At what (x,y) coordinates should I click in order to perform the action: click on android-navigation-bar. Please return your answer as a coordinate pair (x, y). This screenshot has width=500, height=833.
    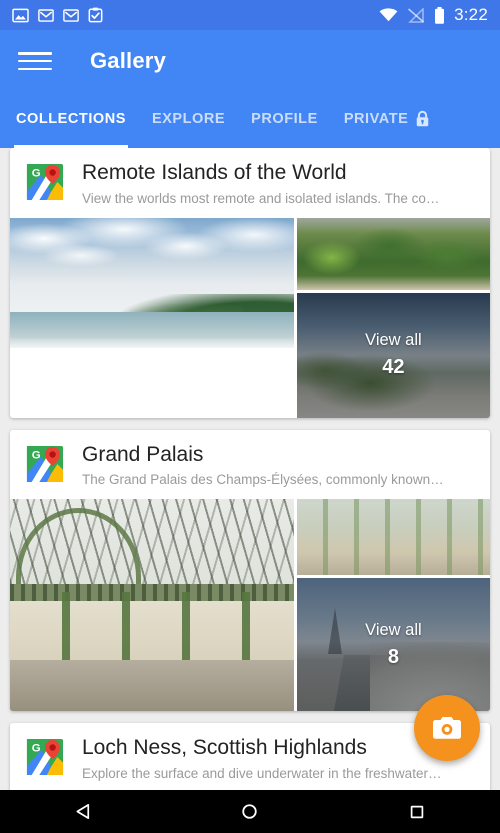
    Looking at the image, I should click on (250, 811).